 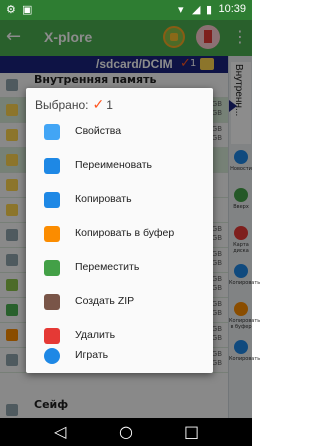 What do you see at coordinates (209, 9) in the screenshot?
I see `battery-icon: ▮` at bounding box center [209, 9].